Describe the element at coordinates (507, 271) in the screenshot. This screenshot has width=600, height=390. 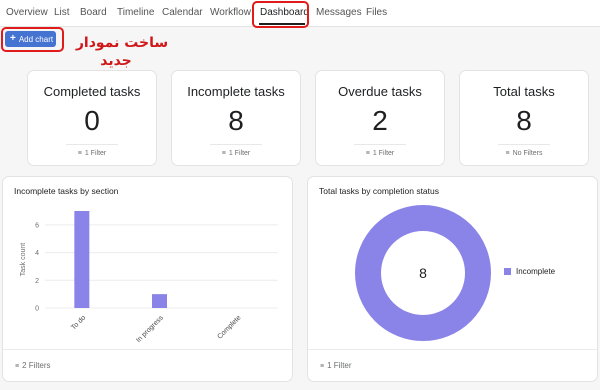
I see `legend-swatch` at that location.